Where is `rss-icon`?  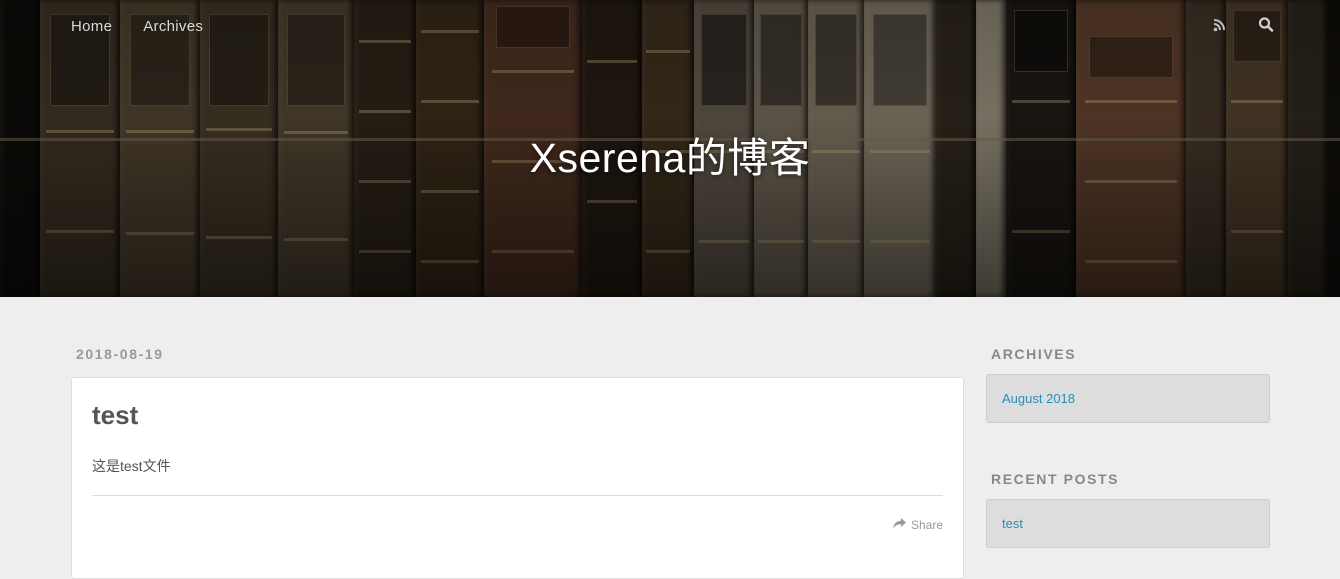
rss-icon is located at coordinates (1220, 24).